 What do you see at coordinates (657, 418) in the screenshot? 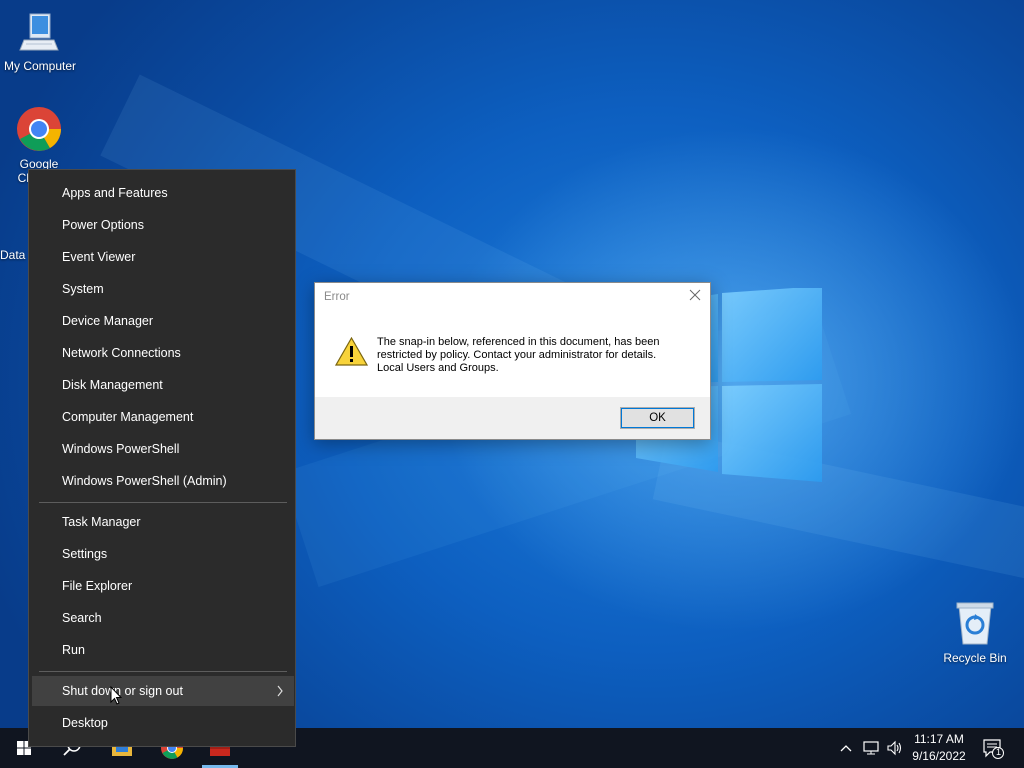
I see `ok-button: OK` at bounding box center [657, 418].